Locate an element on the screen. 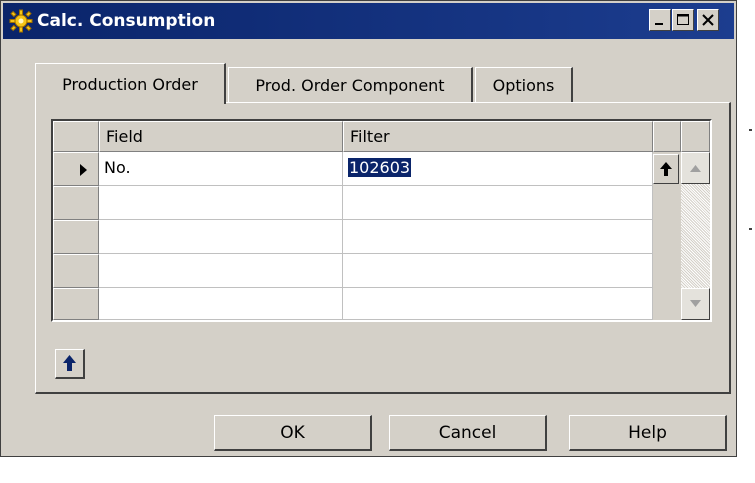  help-button: Help is located at coordinates (648, 433).